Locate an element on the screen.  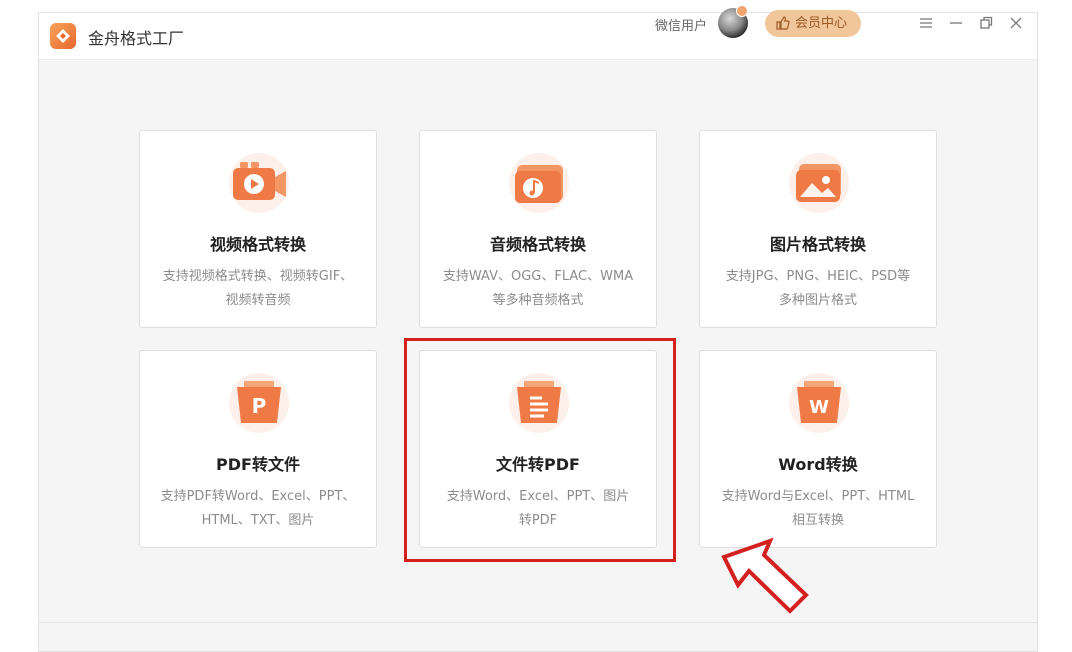
card-desc-line: 支持Word与Excel、PPT、HTML is located at coordinates (818, 496).